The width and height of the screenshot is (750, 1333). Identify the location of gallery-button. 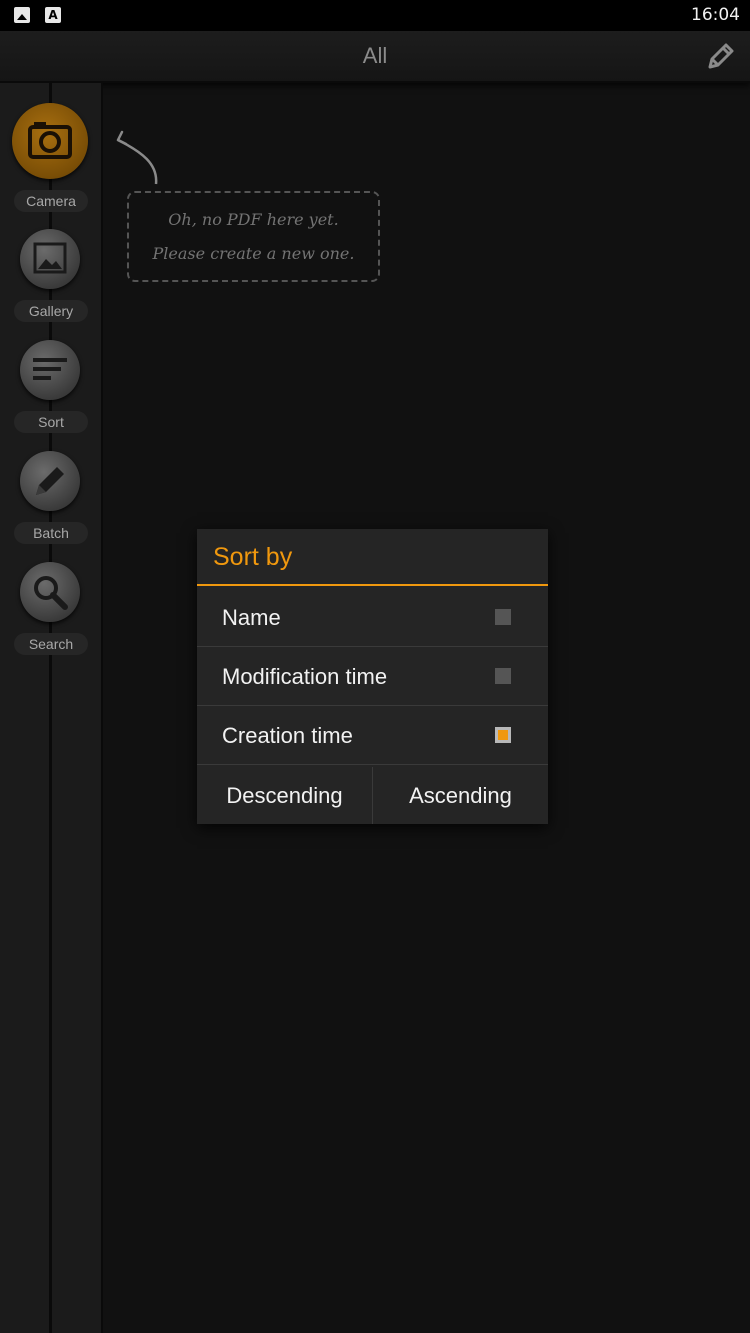
(50, 259).